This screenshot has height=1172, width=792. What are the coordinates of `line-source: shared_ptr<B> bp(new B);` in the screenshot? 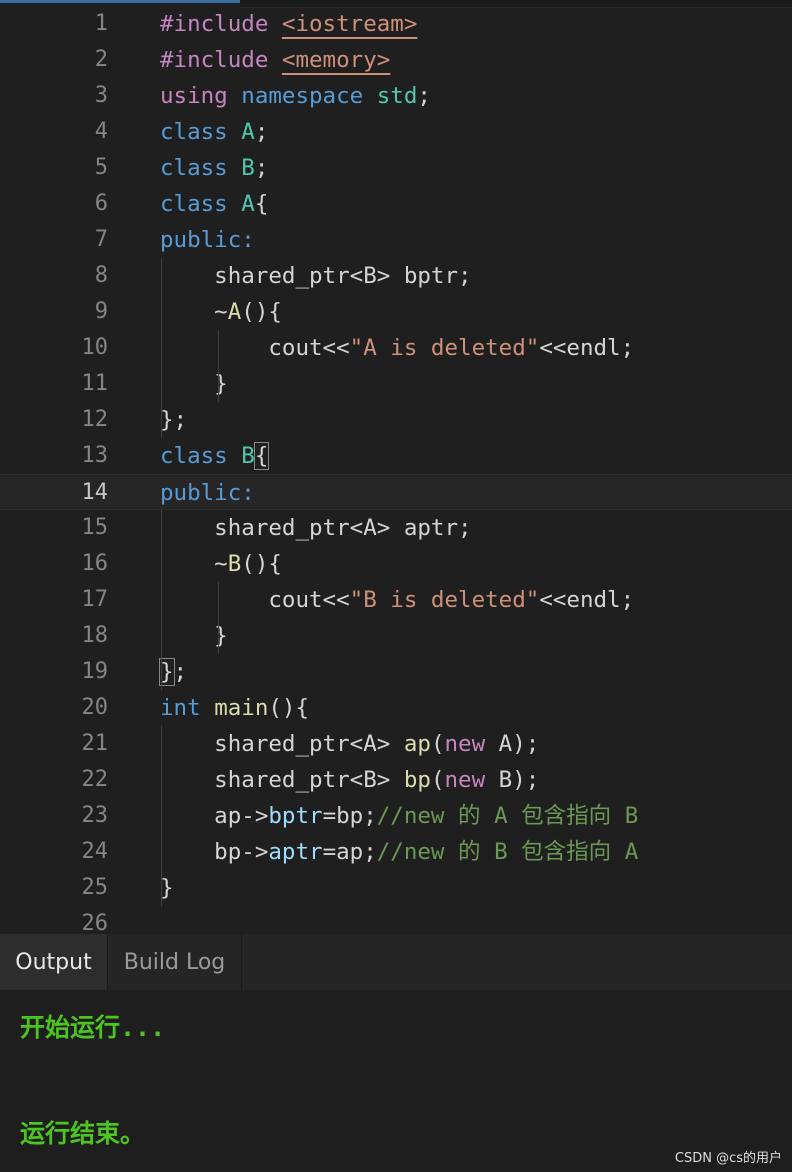 It's located at (349, 780).